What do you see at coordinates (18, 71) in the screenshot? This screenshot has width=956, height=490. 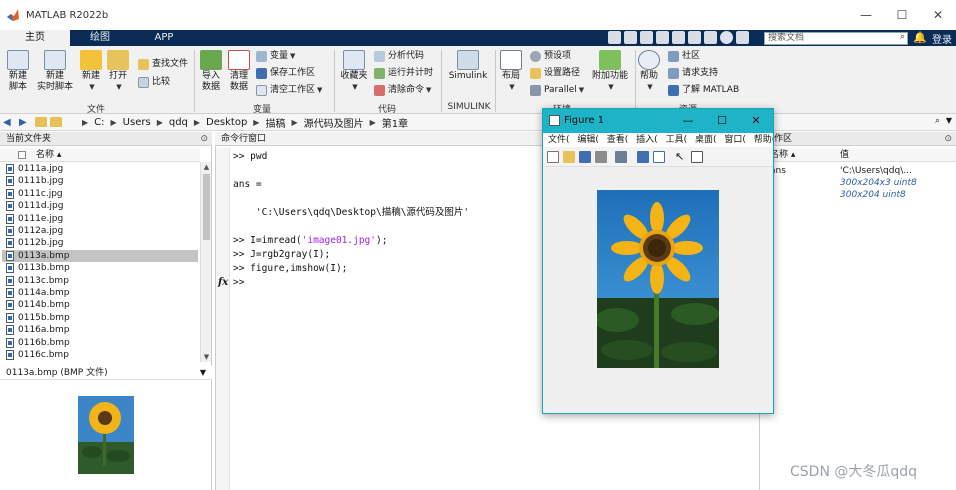 I see `new-script-button: 新建 脚本` at bounding box center [18, 71].